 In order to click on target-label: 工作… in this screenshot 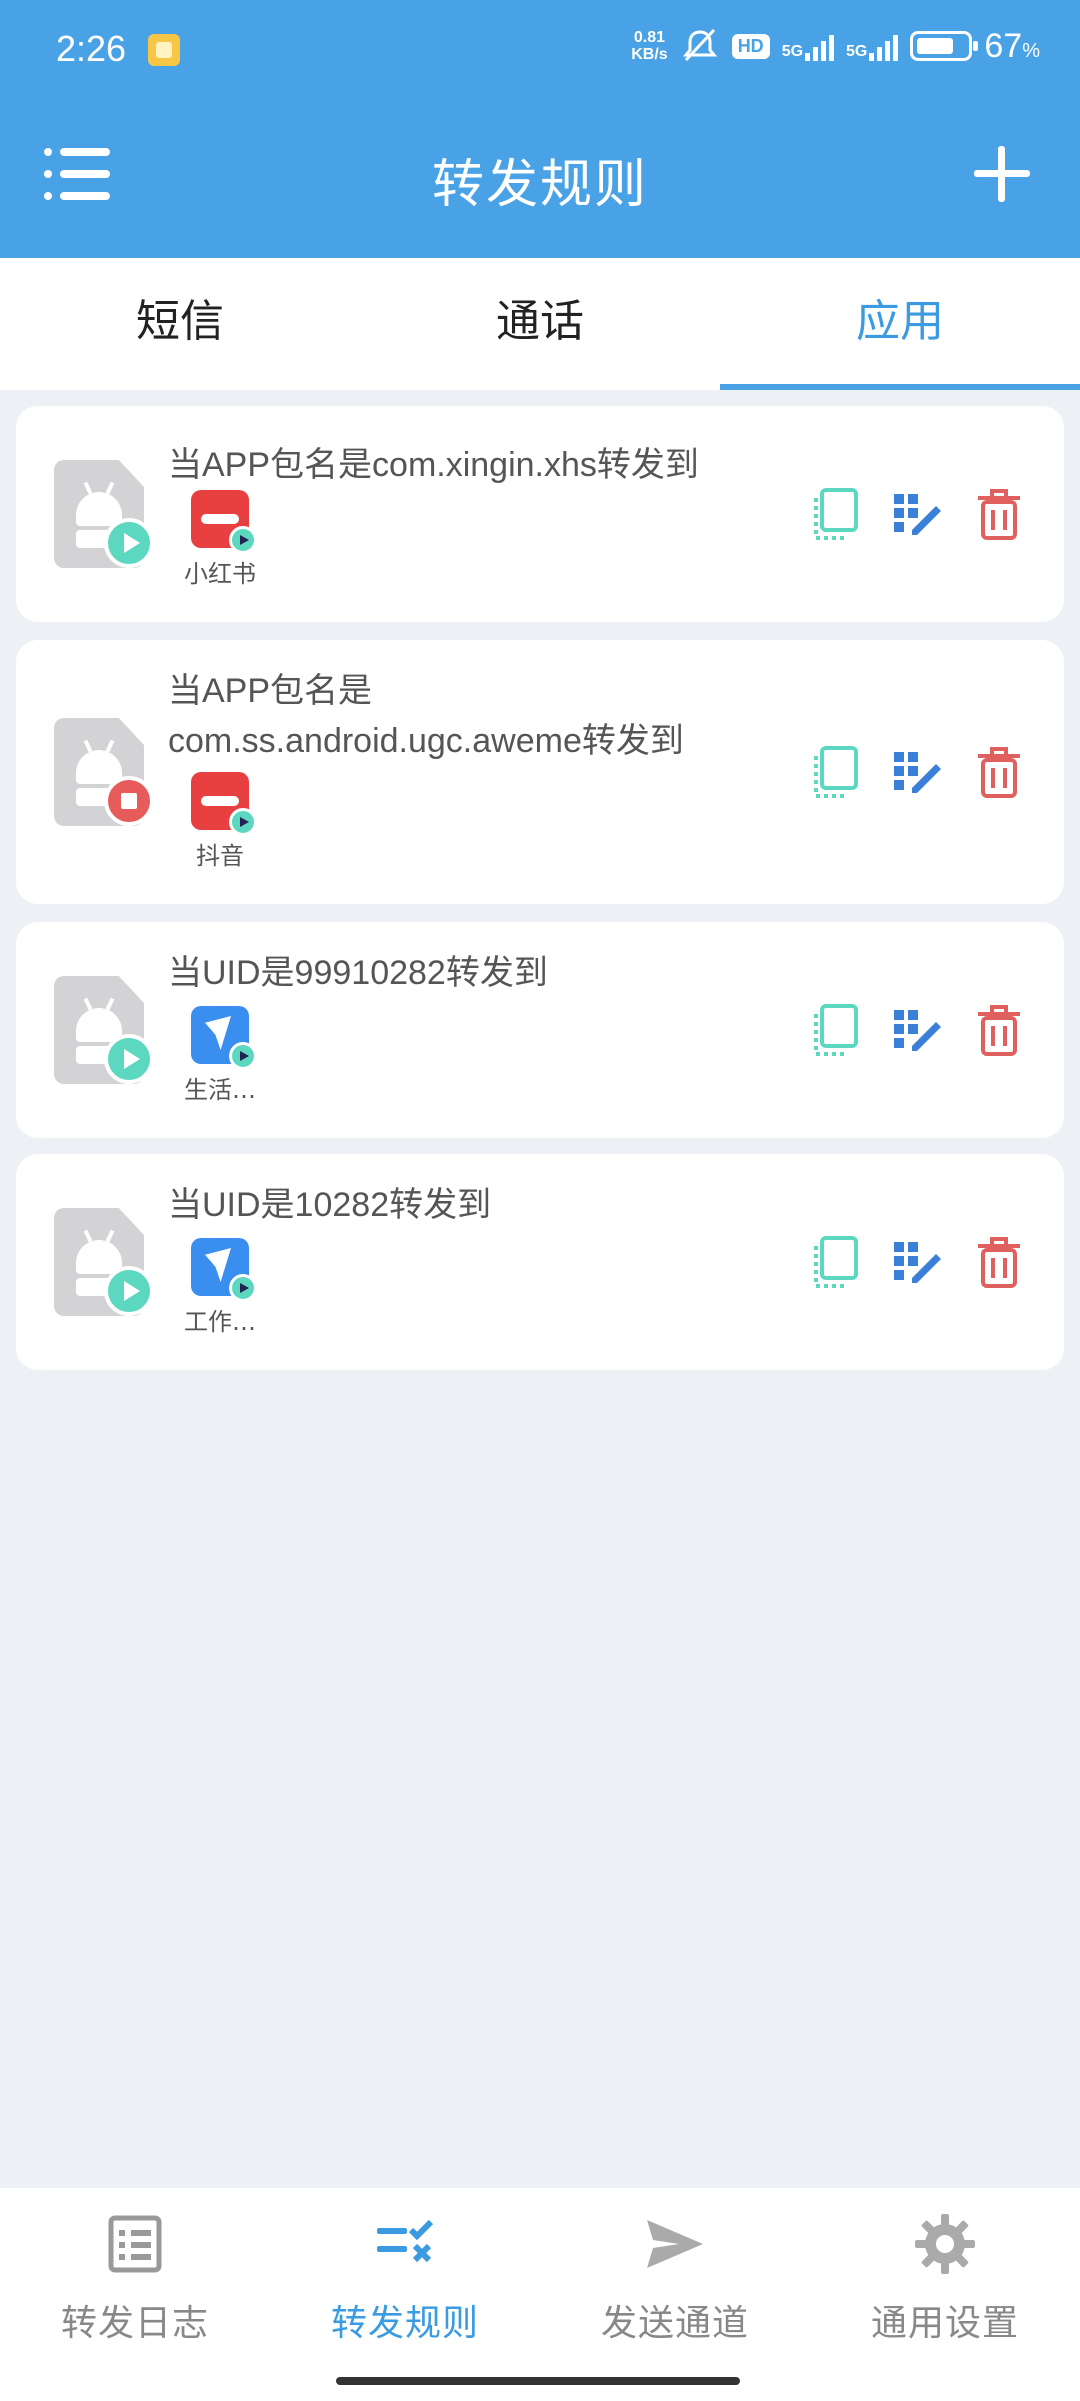, I will do `click(220, 1322)`.